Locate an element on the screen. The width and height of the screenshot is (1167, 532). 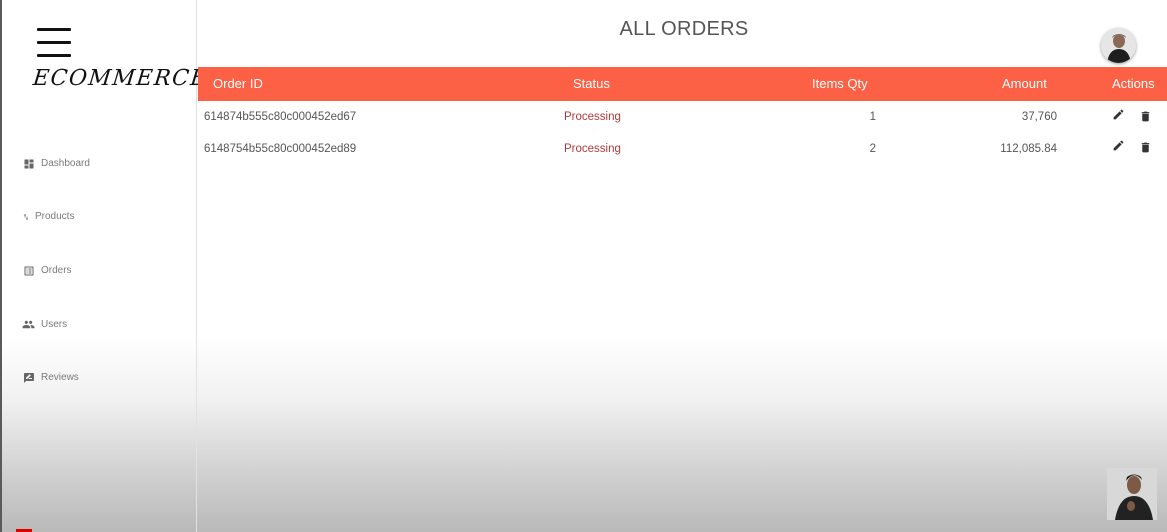
dashboard-icon is located at coordinates (28, 163).